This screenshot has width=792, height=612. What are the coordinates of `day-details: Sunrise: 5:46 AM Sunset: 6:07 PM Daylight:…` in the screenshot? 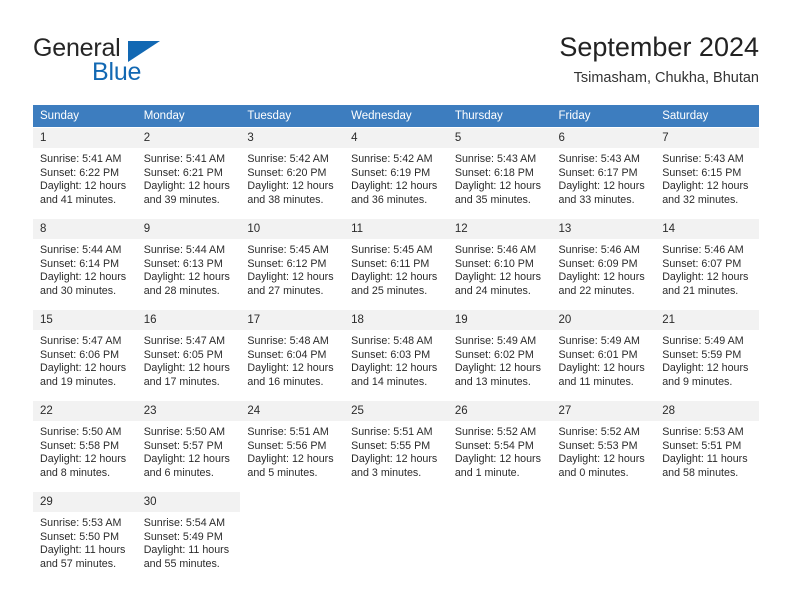 It's located at (707, 268).